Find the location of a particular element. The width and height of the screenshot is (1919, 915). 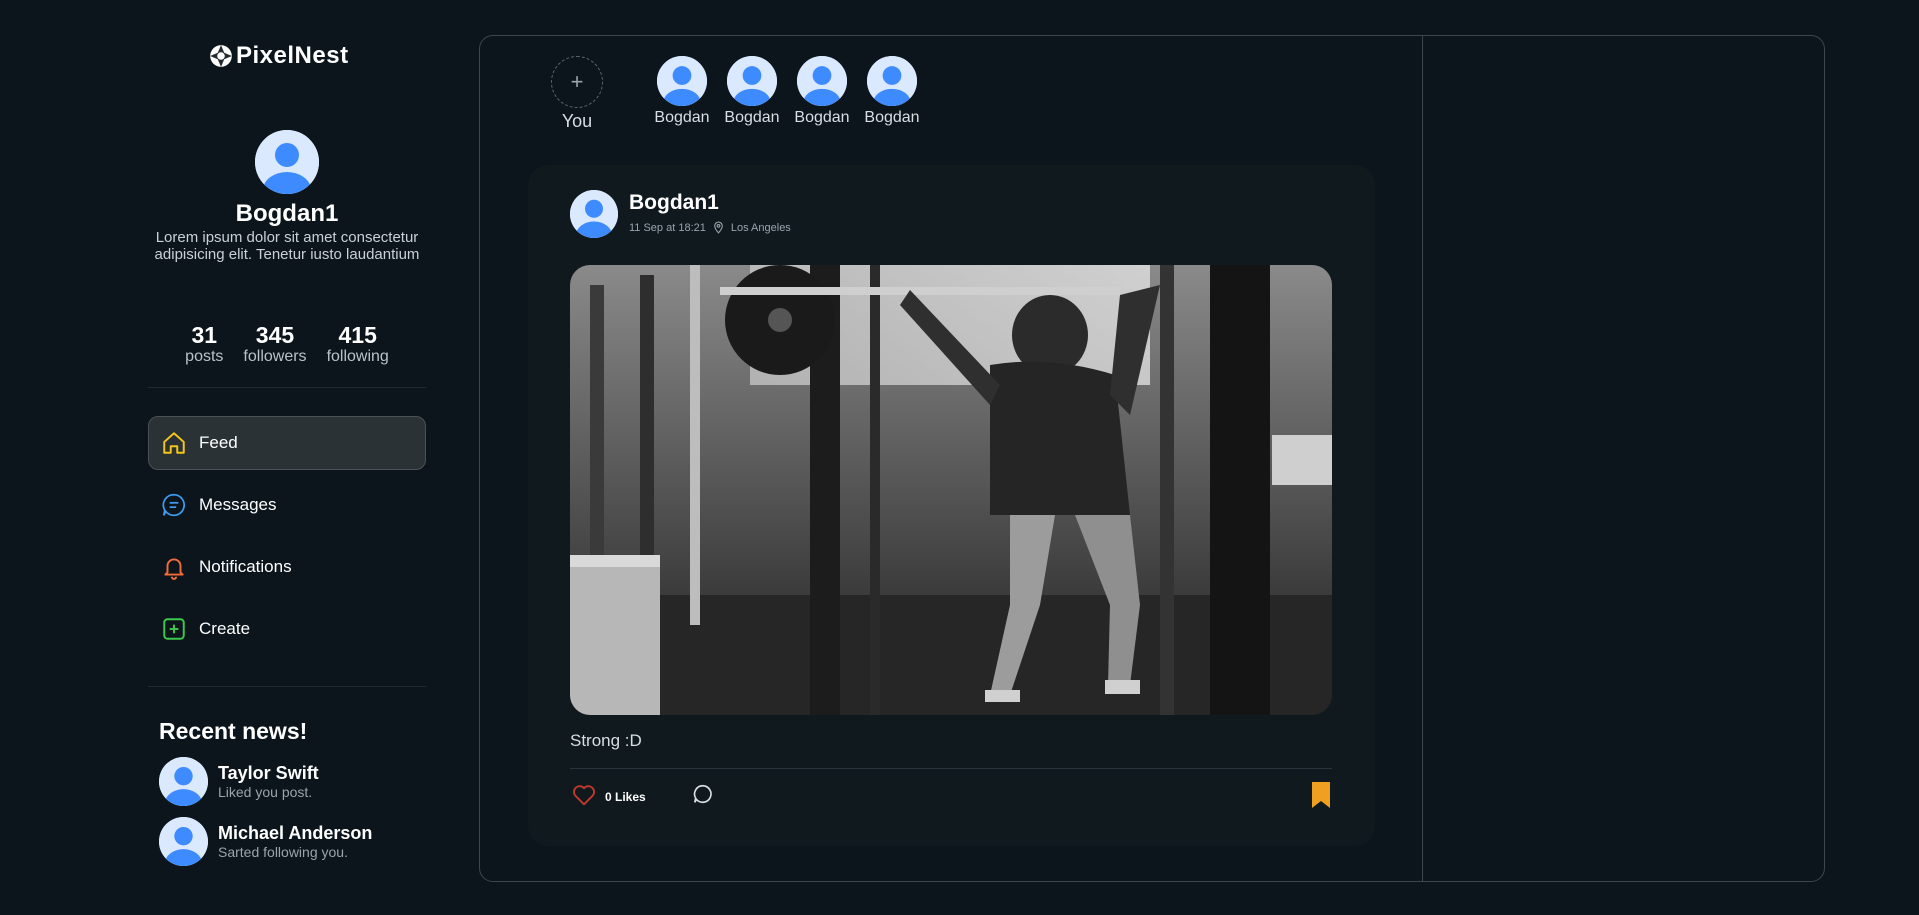

recent-news-title: Recent news! is located at coordinates (233, 731).